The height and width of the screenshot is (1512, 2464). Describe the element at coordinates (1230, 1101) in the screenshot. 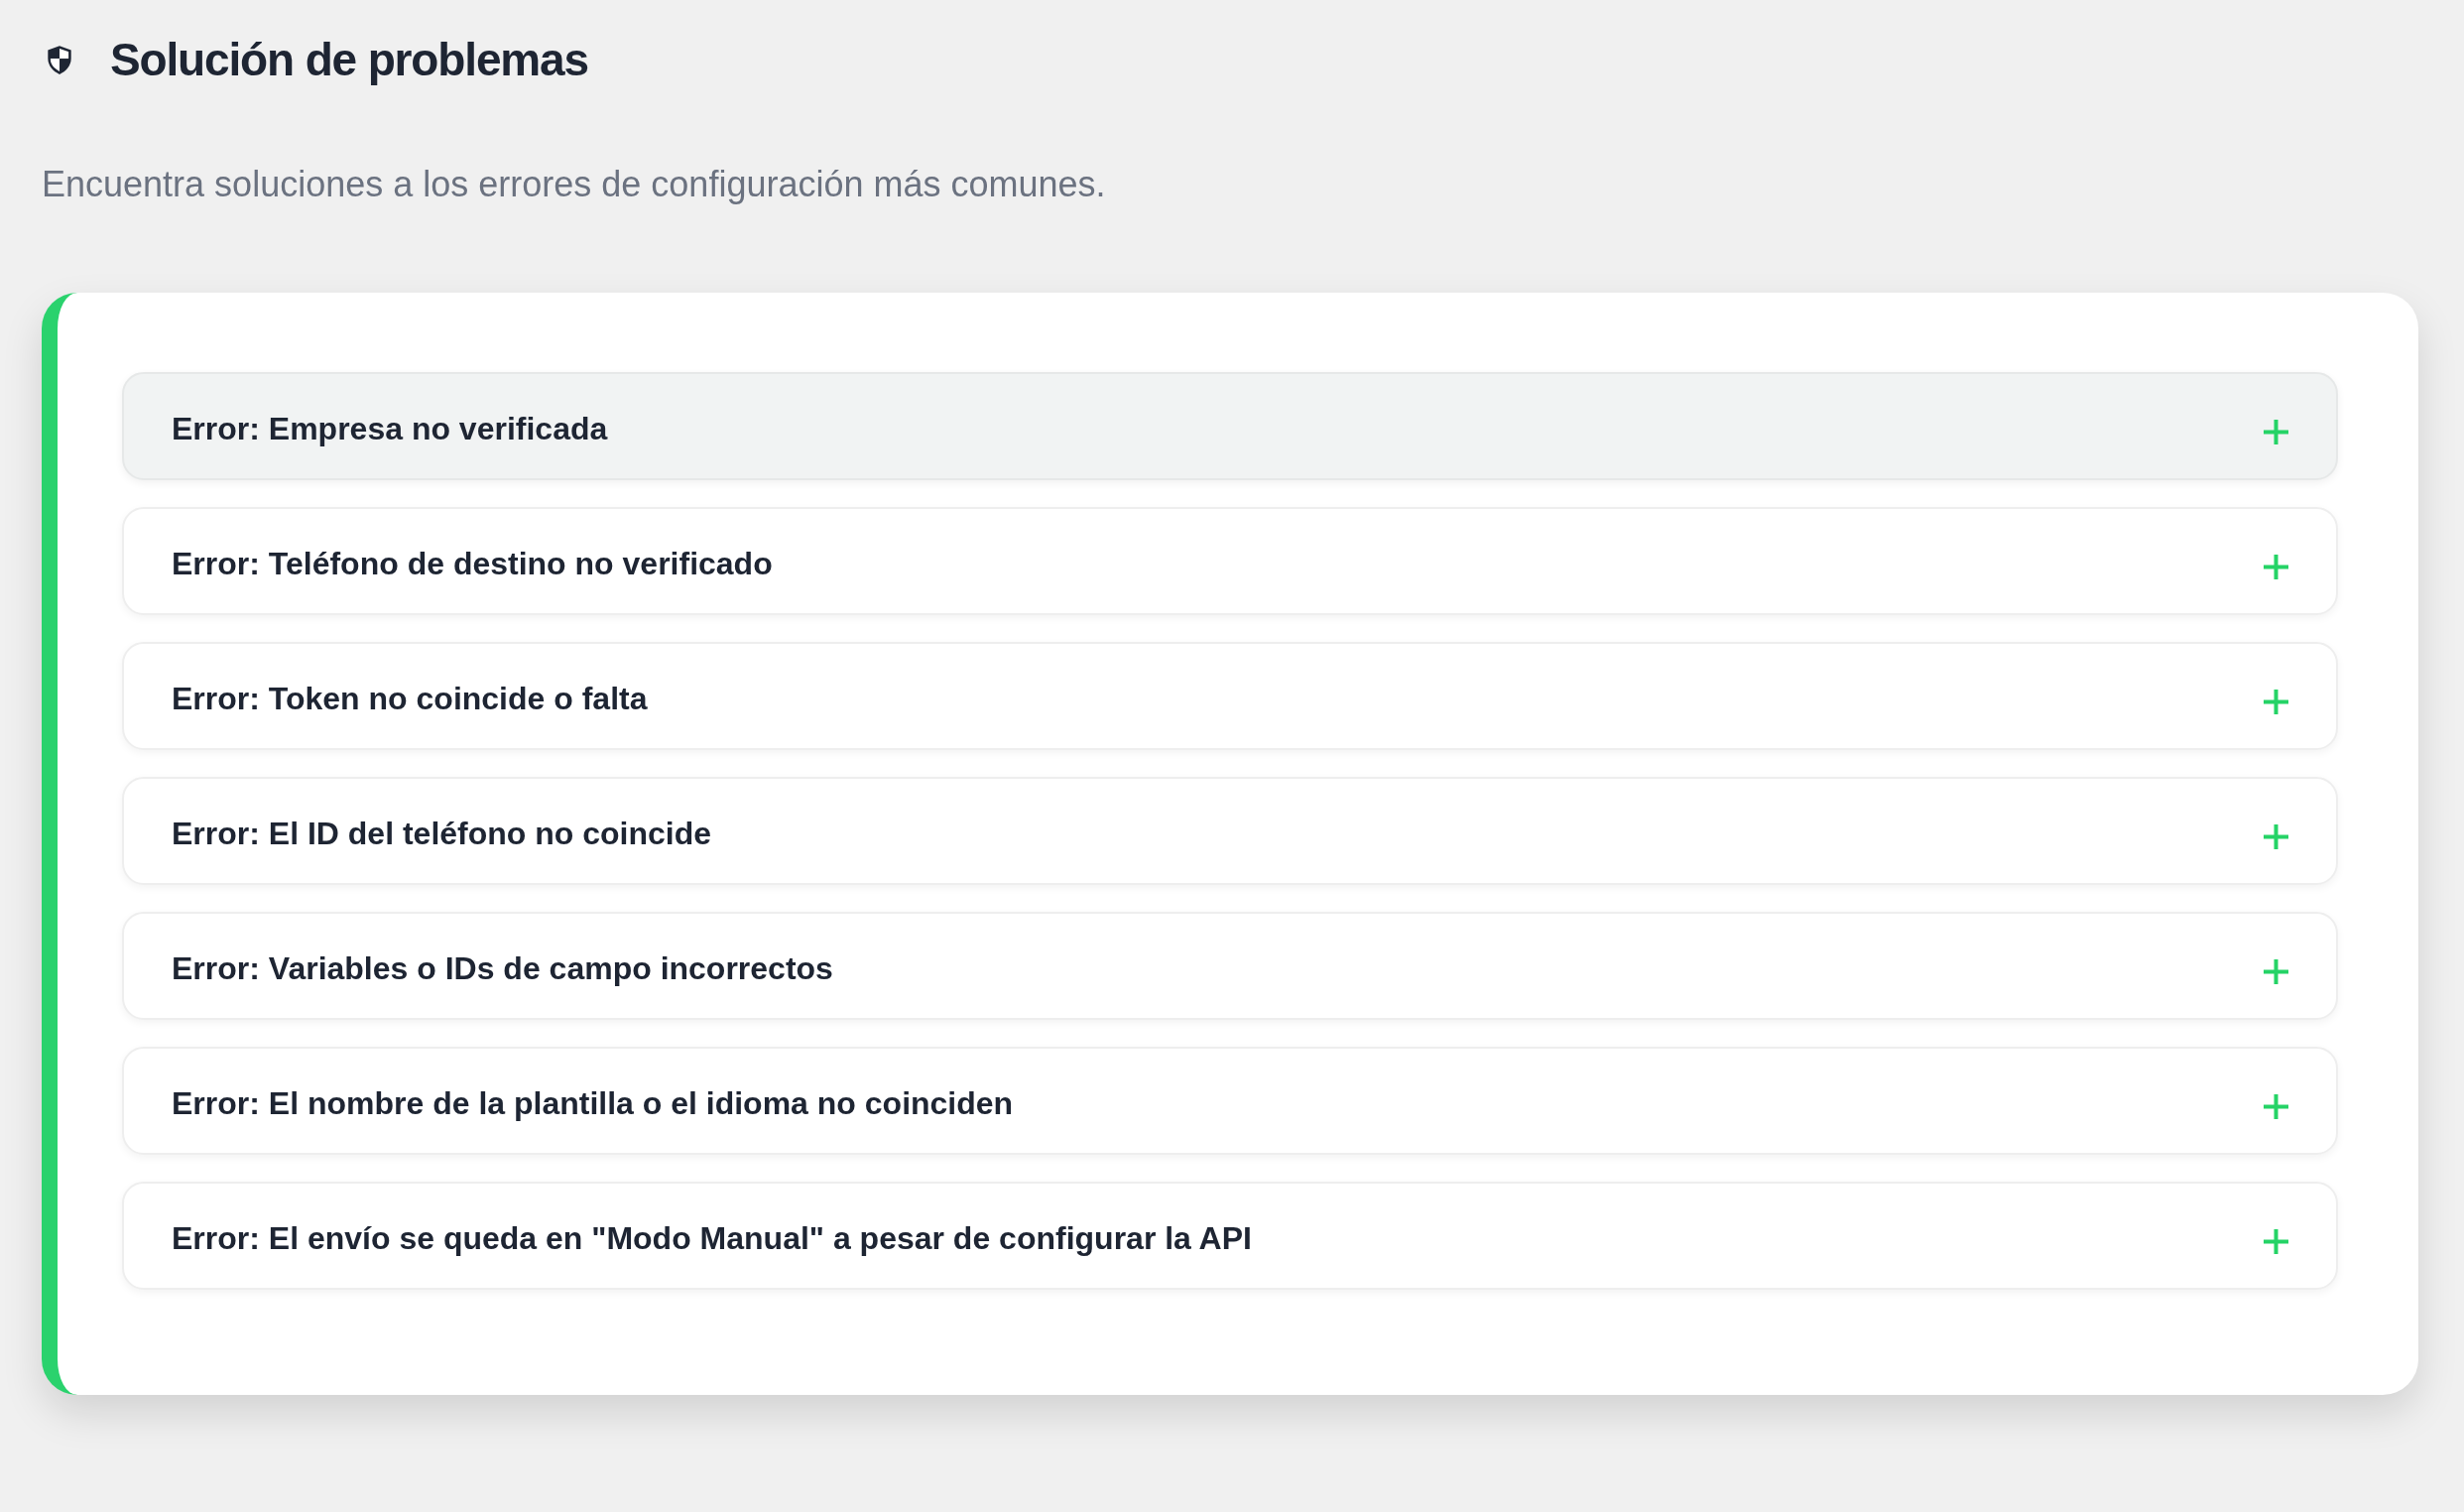

I see `accordion-header: Error: El nombre de la plantilla o el idioma no coinciden` at that location.